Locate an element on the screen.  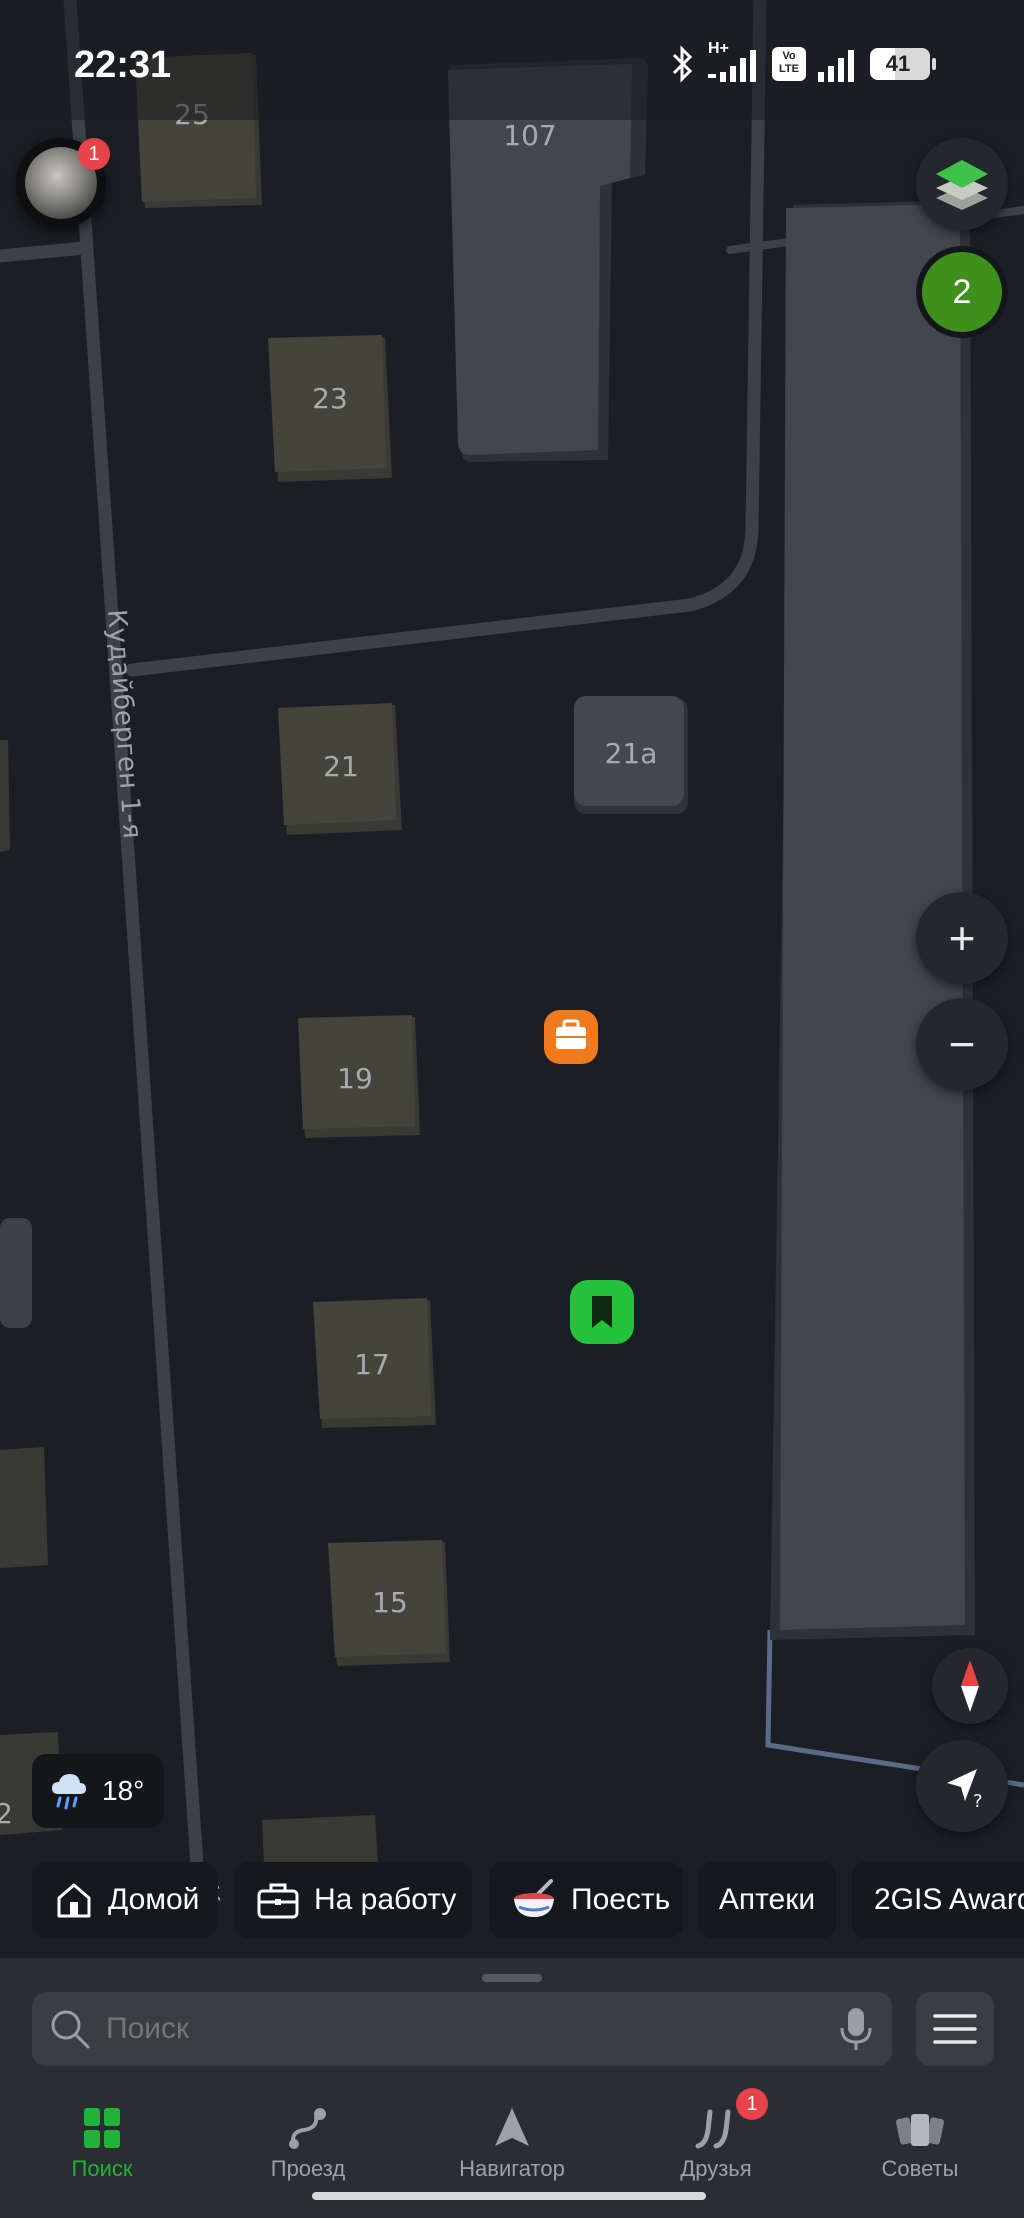
notification-badge: 1 is located at coordinates (94, 154).